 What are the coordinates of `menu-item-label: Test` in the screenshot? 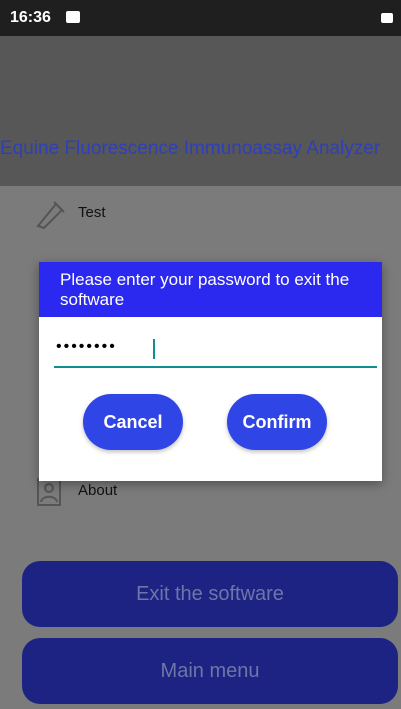 It's located at (92, 212).